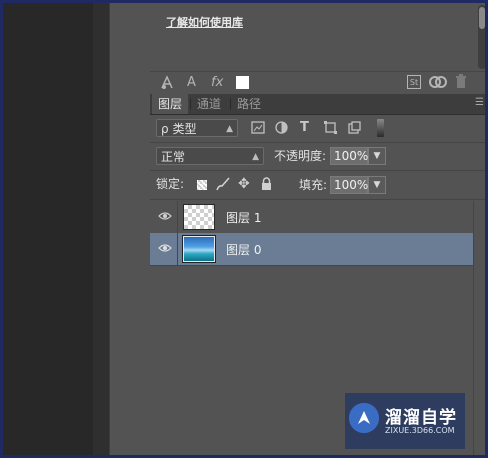 The image size is (488, 458). I want to click on filter-kind-label: 类型, so click(184, 129).